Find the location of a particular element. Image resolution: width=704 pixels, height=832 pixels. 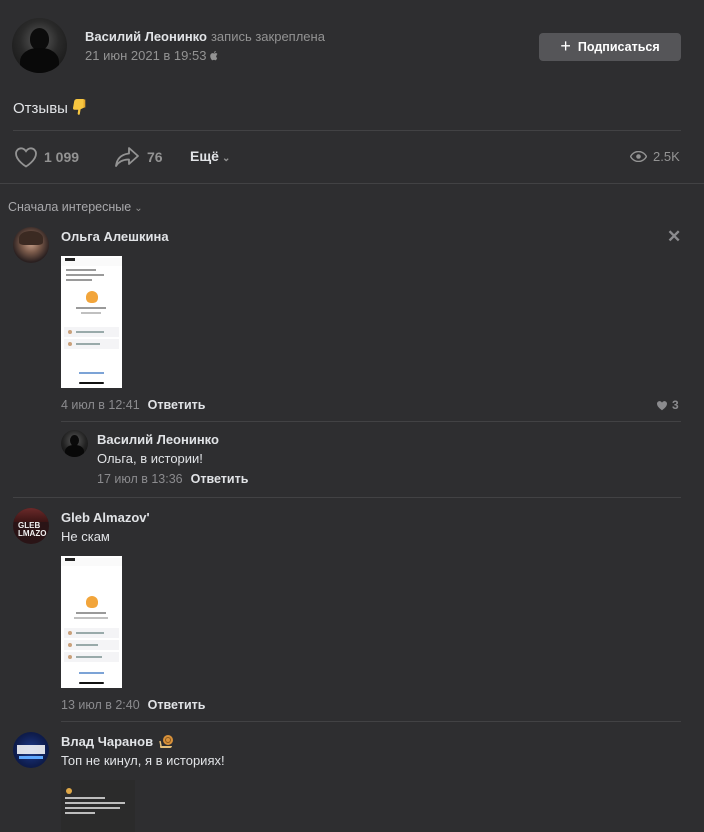

more-label: Ещё is located at coordinates (204, 156).